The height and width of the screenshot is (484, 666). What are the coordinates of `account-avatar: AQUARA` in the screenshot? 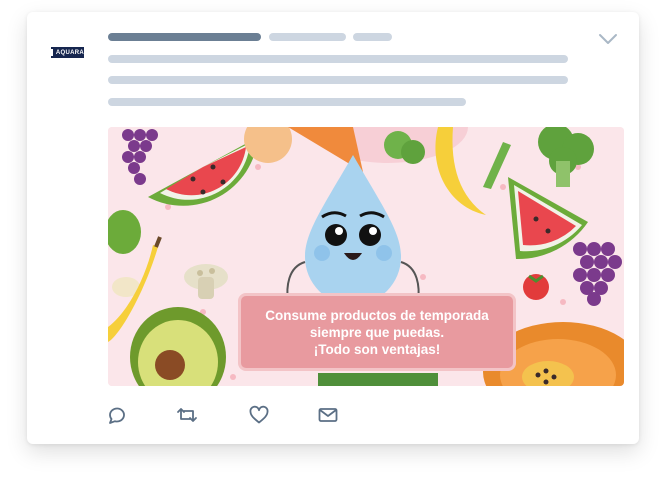 It's located at (67, 52).